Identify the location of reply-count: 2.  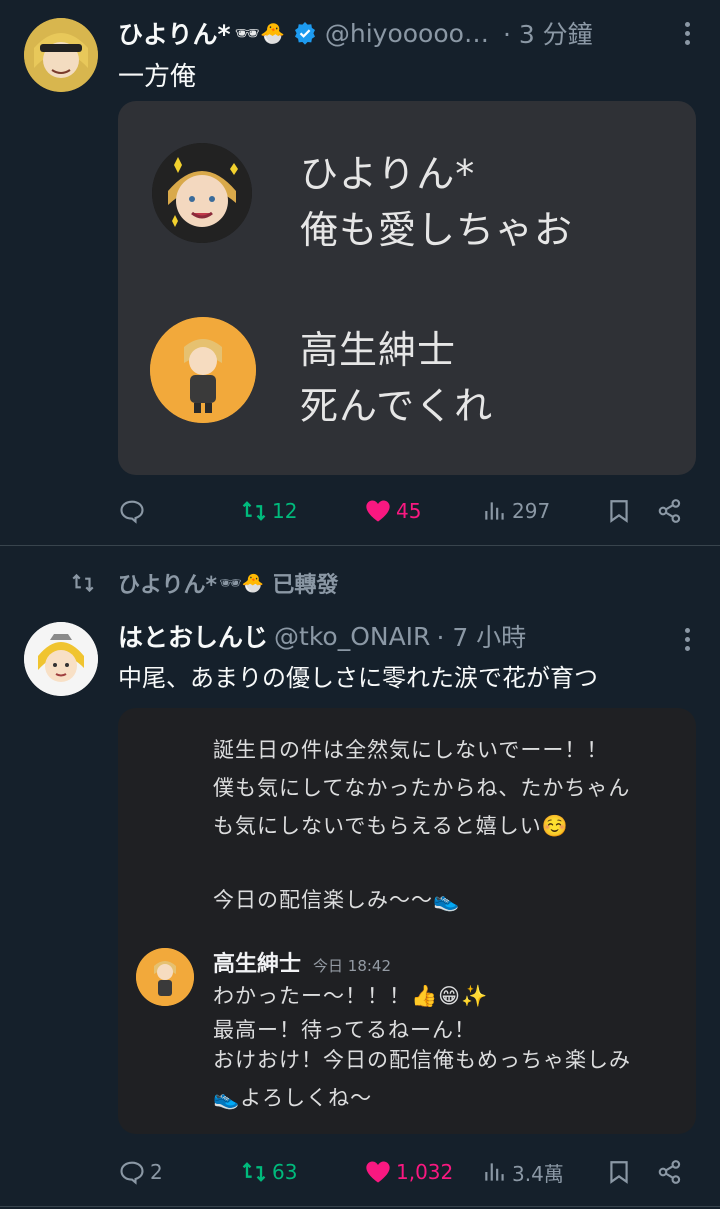
(156, 1172).